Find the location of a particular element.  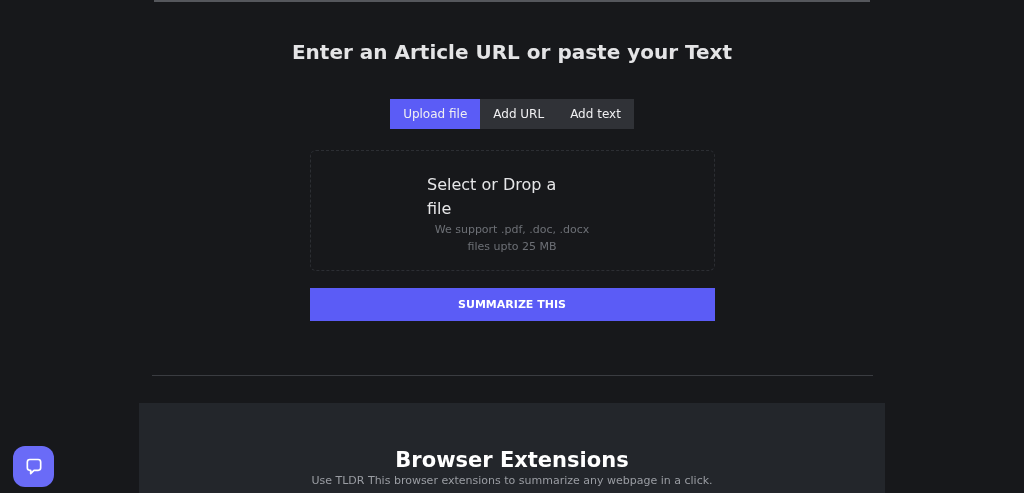

extensions-subtitle: Use TLDR This browser extensions to summarize any webpage in a click. is located at coordinates (512, 481).